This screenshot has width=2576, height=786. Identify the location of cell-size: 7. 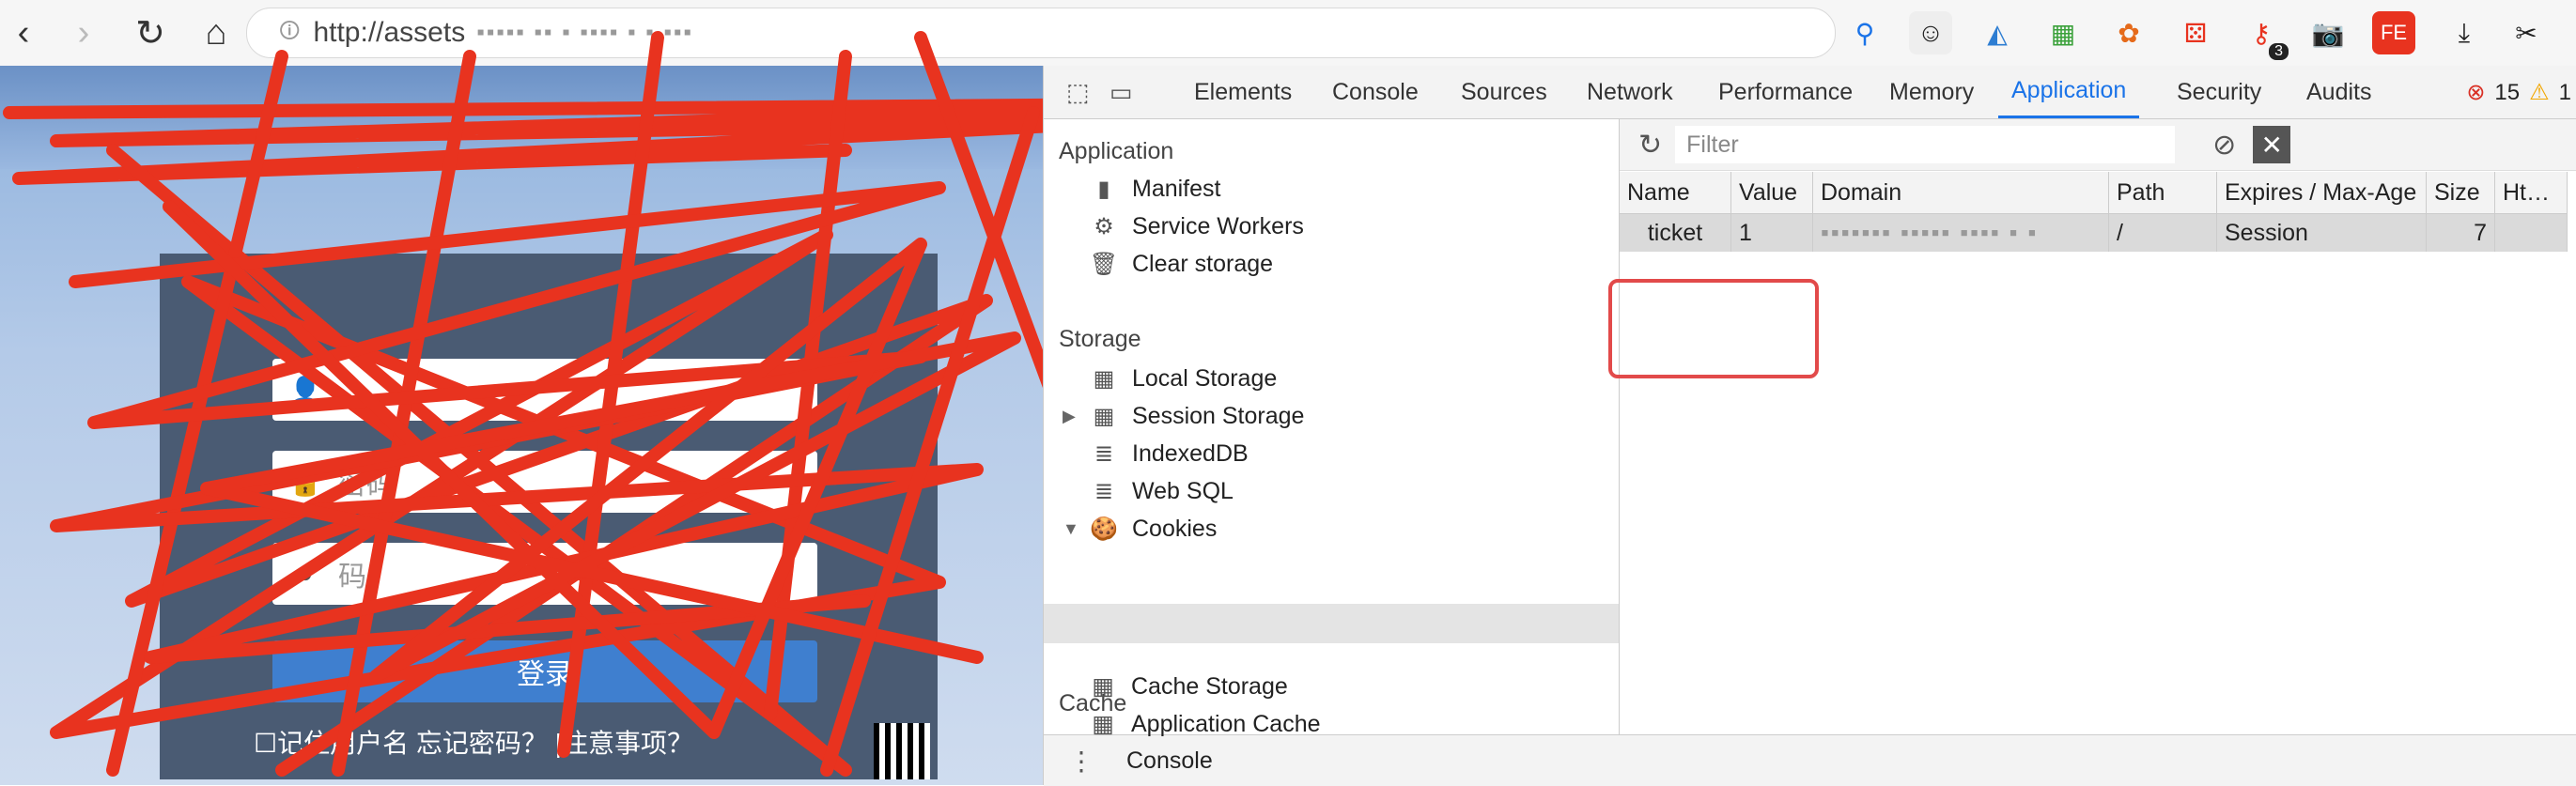
(2460, 232).